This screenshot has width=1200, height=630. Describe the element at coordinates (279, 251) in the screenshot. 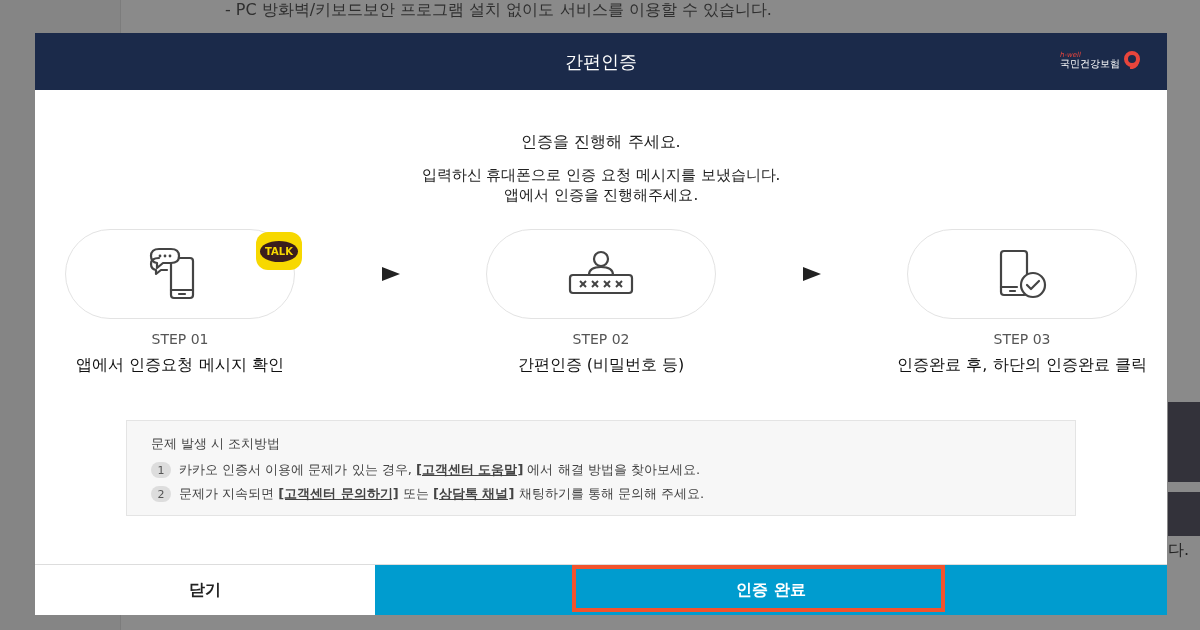

I see `badge-text: TALK` at that location.